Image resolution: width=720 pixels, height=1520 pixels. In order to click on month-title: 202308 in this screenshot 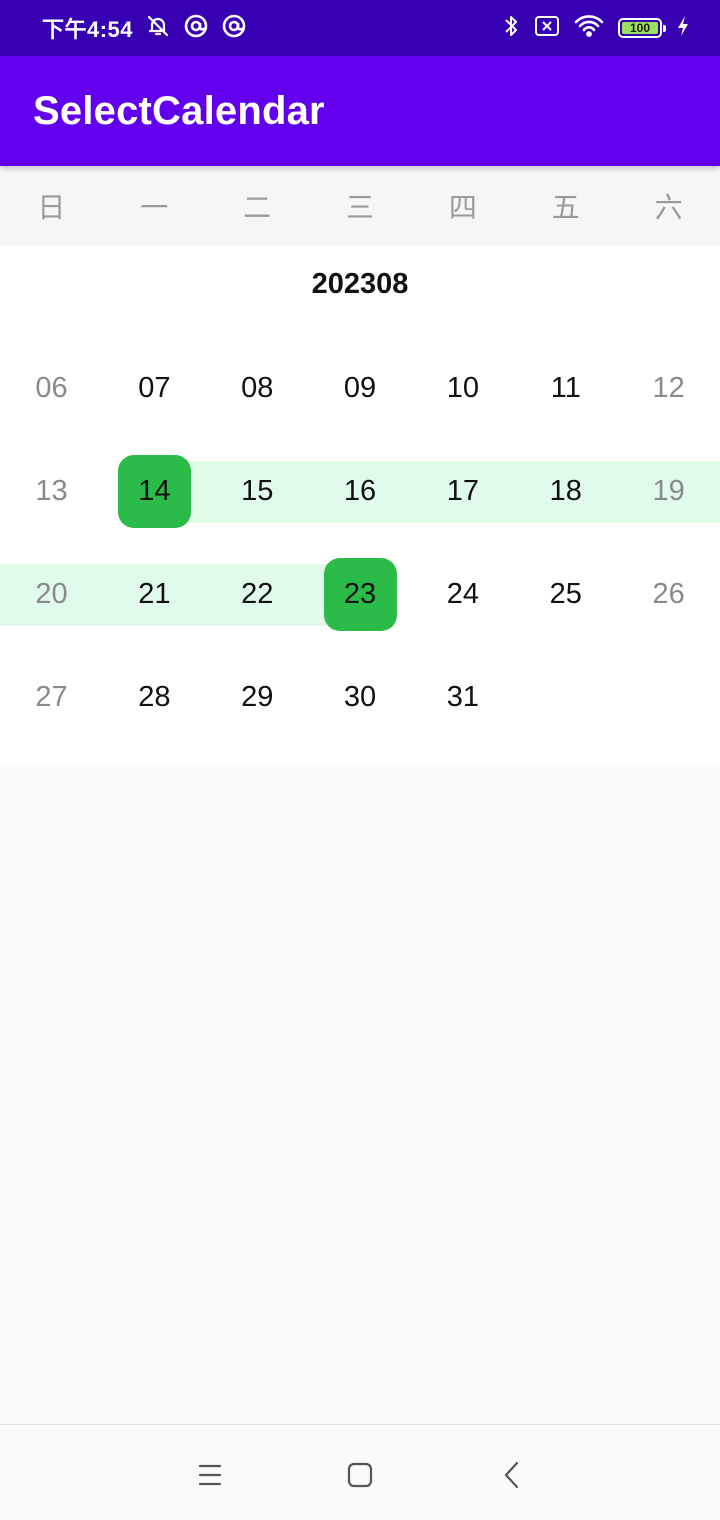, I will do `click(360, 284)`.